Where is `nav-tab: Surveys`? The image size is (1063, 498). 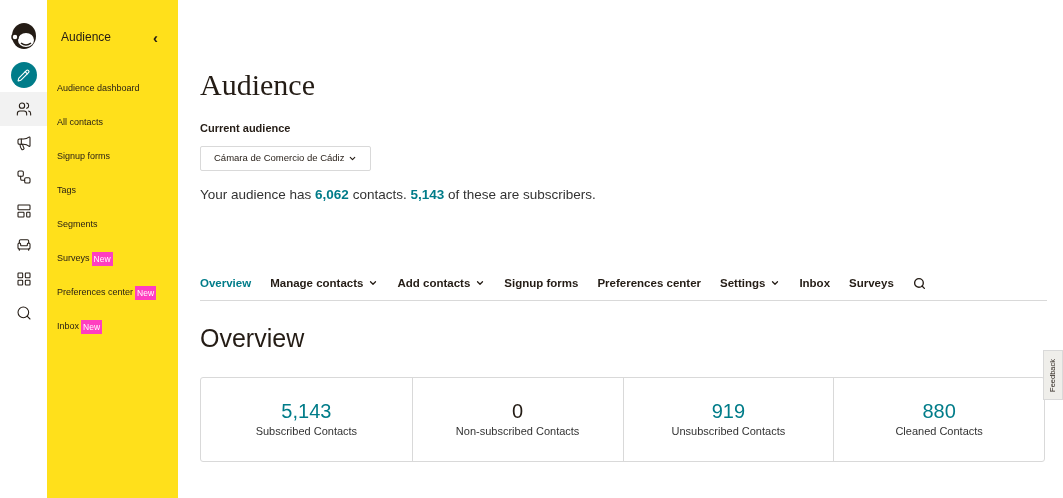 nav-tab: Surveys is located at coordinates (871, 283).